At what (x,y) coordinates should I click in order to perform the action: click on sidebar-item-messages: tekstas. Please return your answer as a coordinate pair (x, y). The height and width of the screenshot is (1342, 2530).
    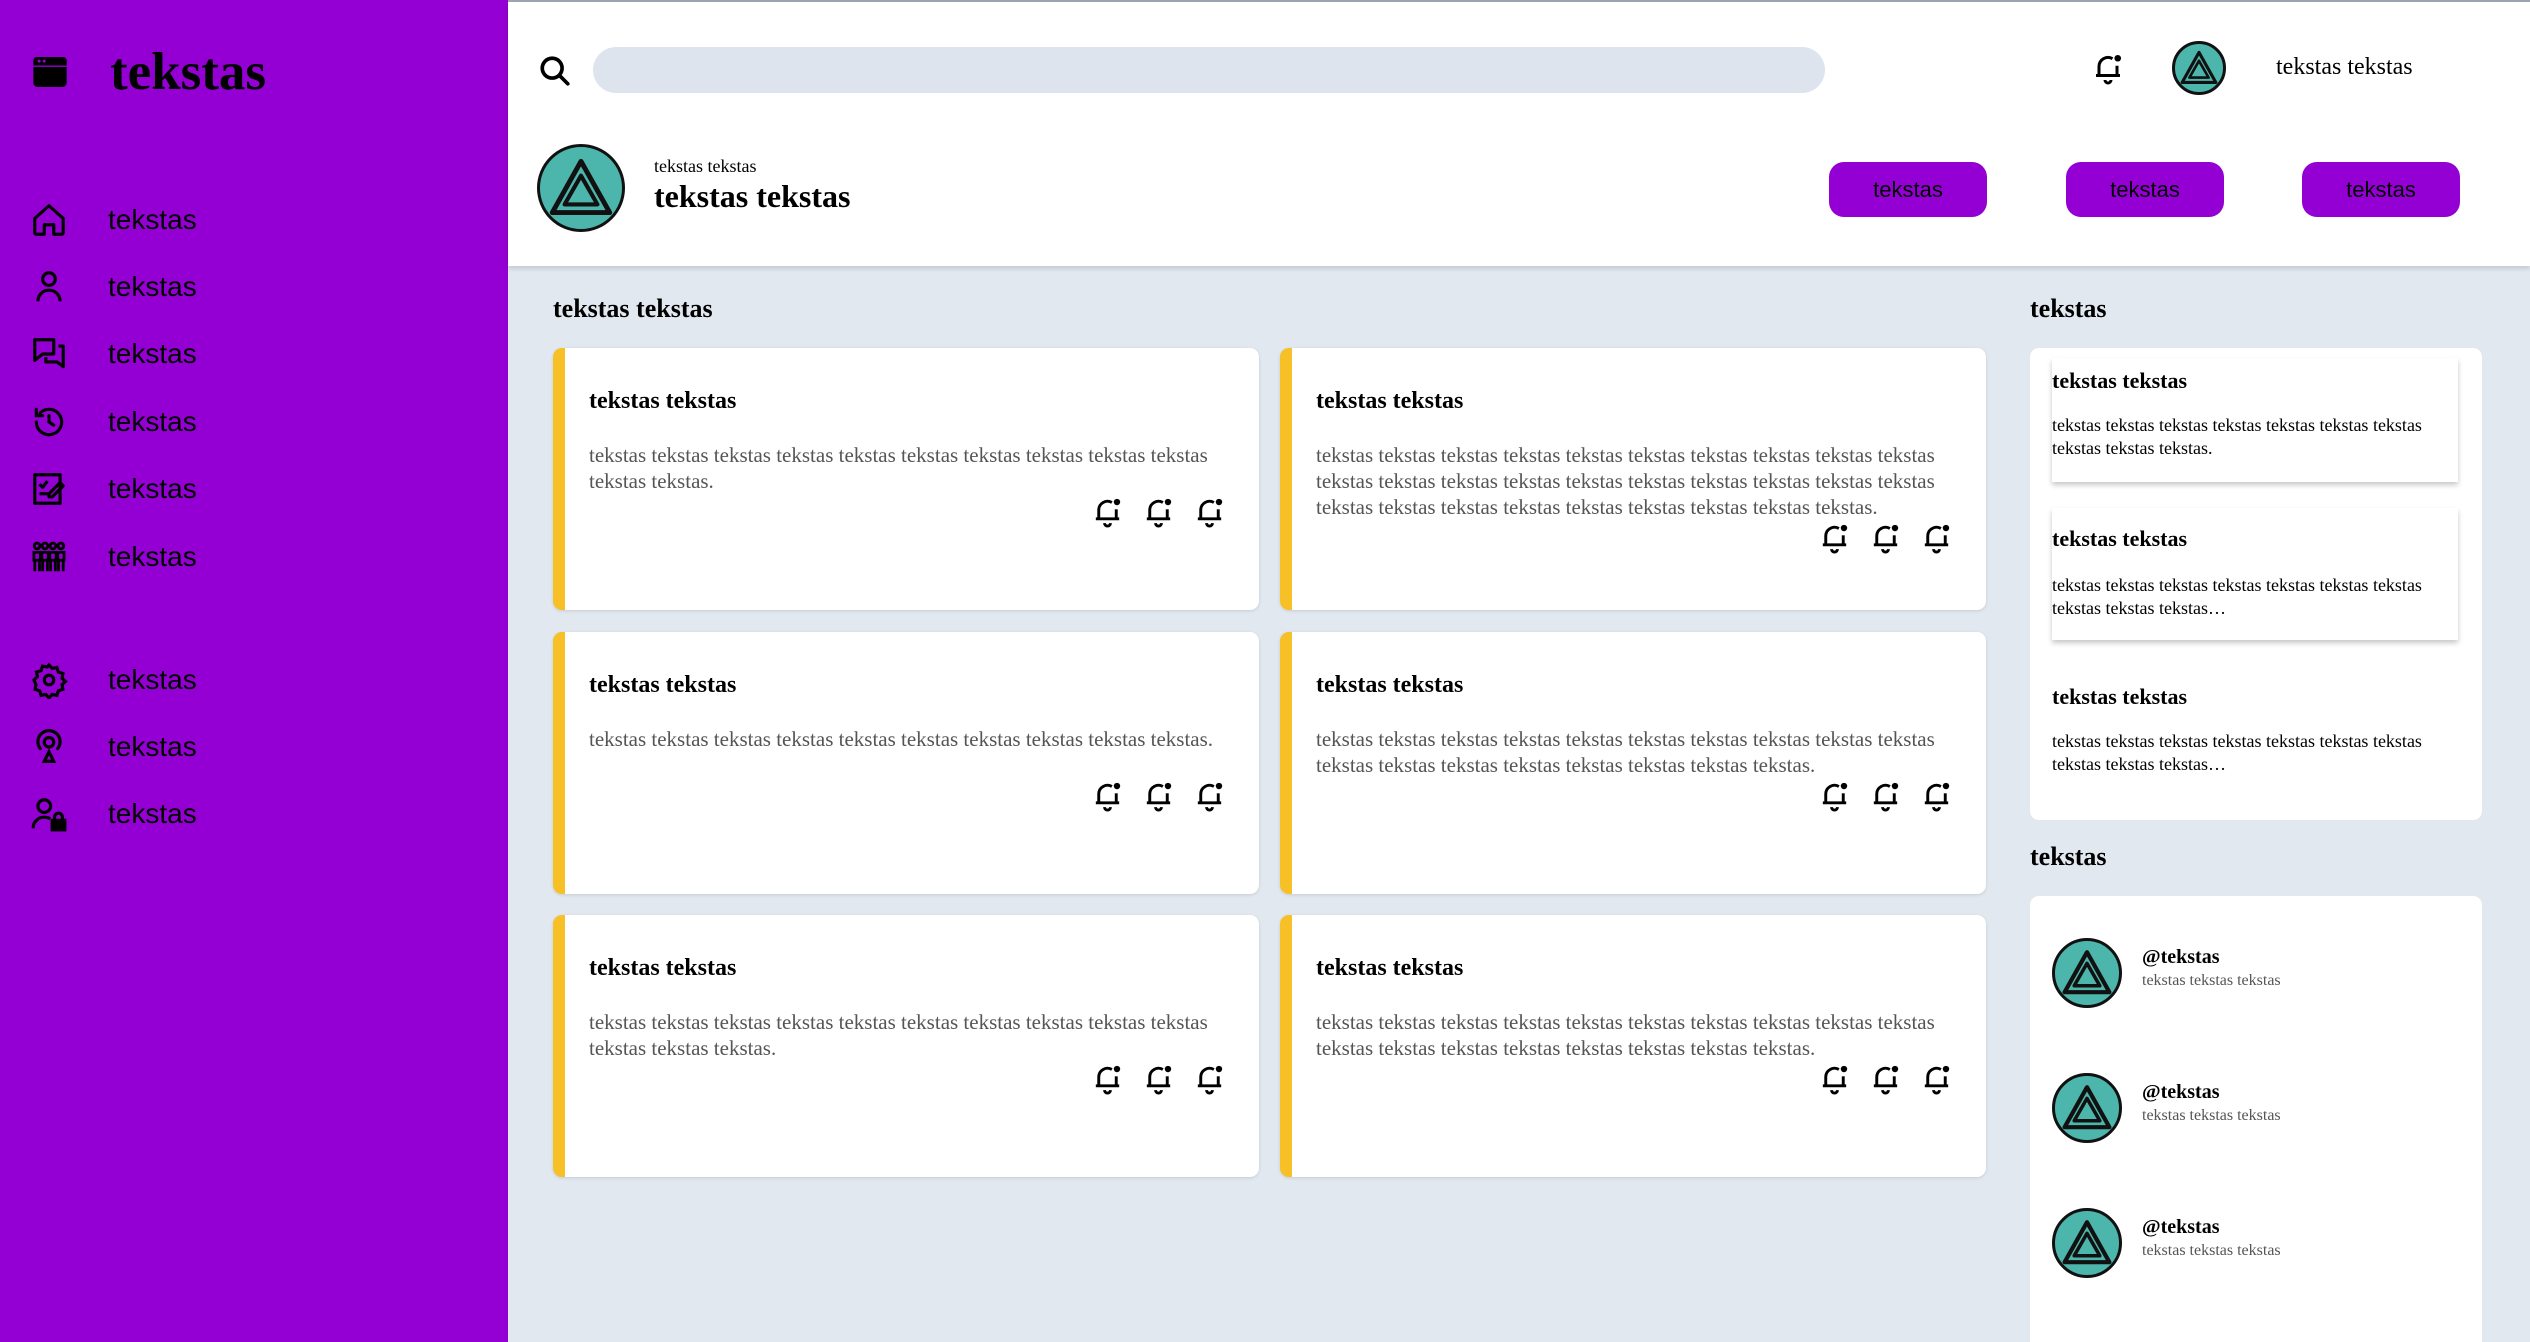
    Looking at the image, I should click on (113, 354).